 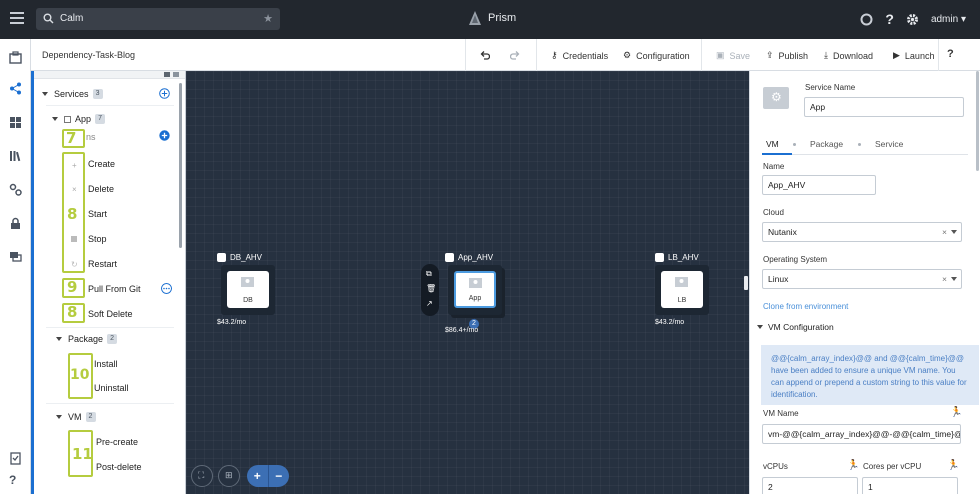 What do you see at coordinates (15, 256) in the screenshot?
I see `projects-icon` at bounding box center [15, 256].